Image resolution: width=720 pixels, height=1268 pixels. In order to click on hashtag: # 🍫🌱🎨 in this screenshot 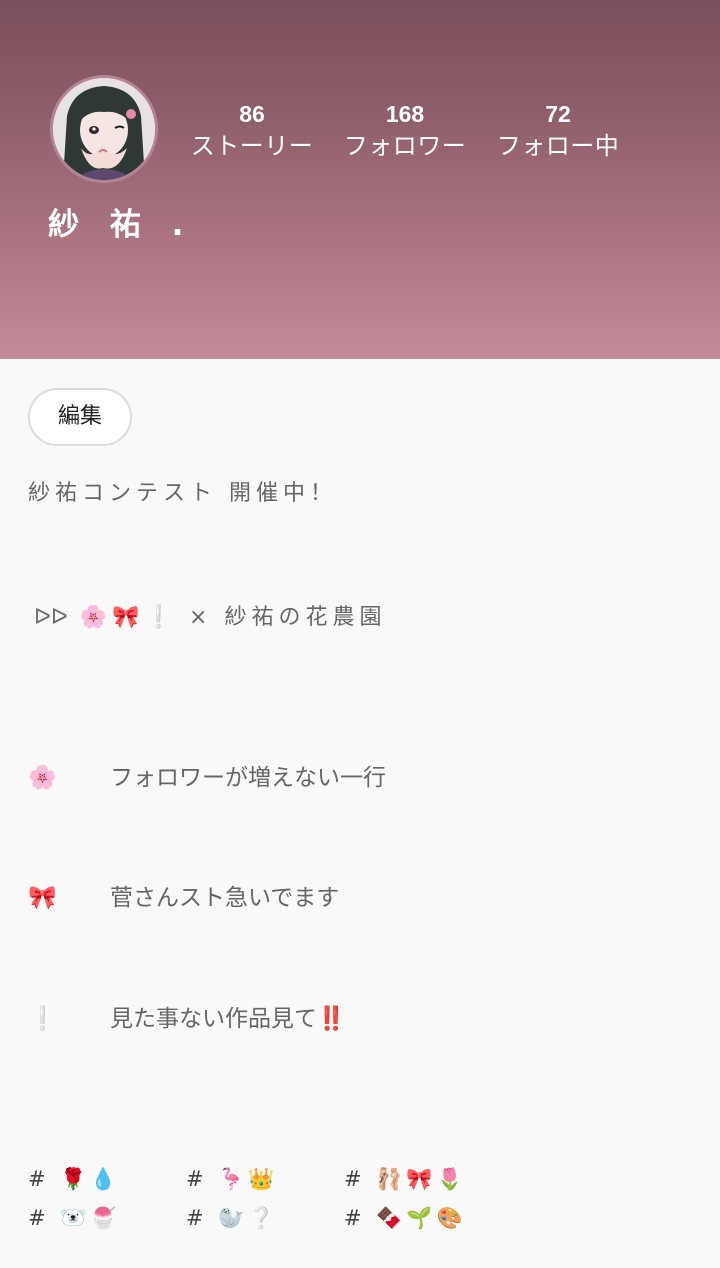, I will do `click(405, 1218)`.